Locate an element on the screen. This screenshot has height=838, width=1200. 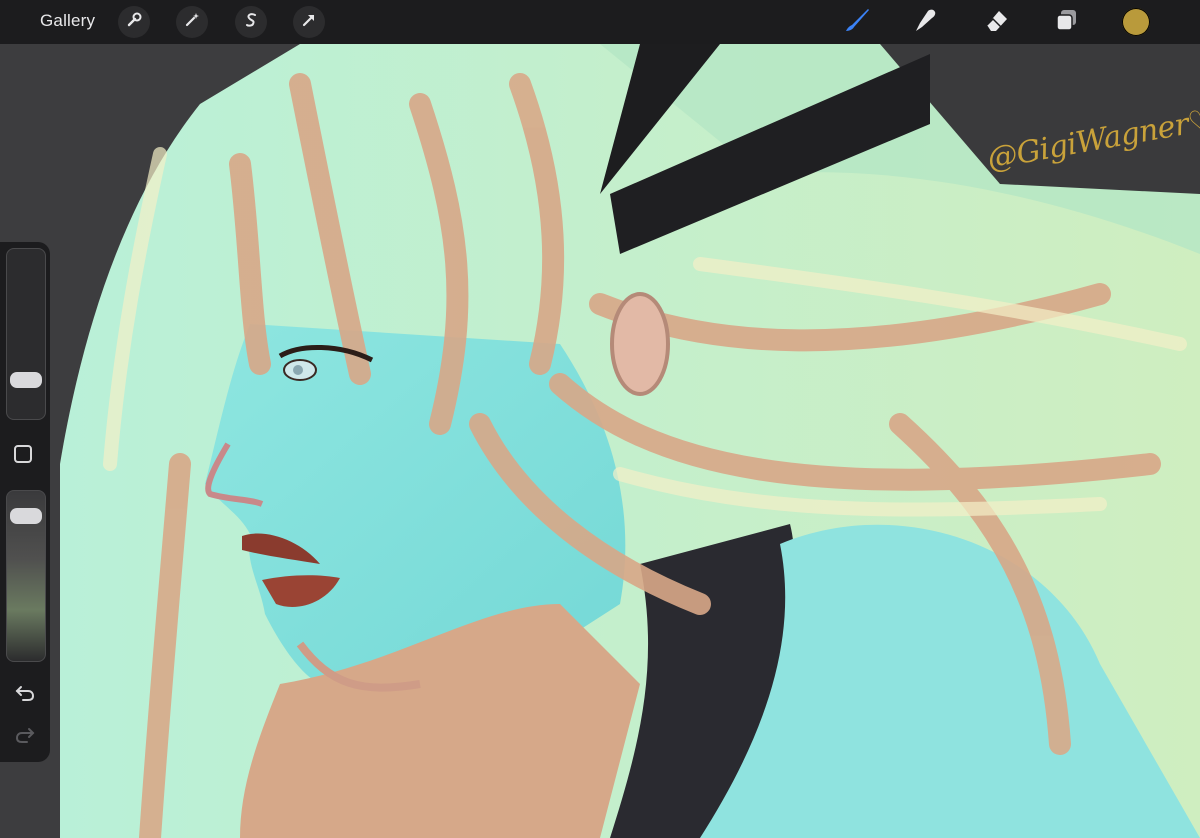
color-picker-button is located at coordinates (1136, 22).